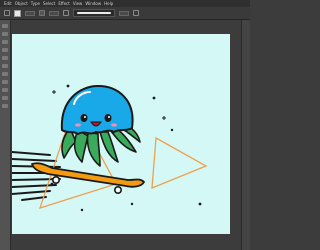 This screenshot has height=250, width=320. Describe the element at coordinates (64, 3) in the screenshot. I see `menu-item-effect: Effect` at that location.